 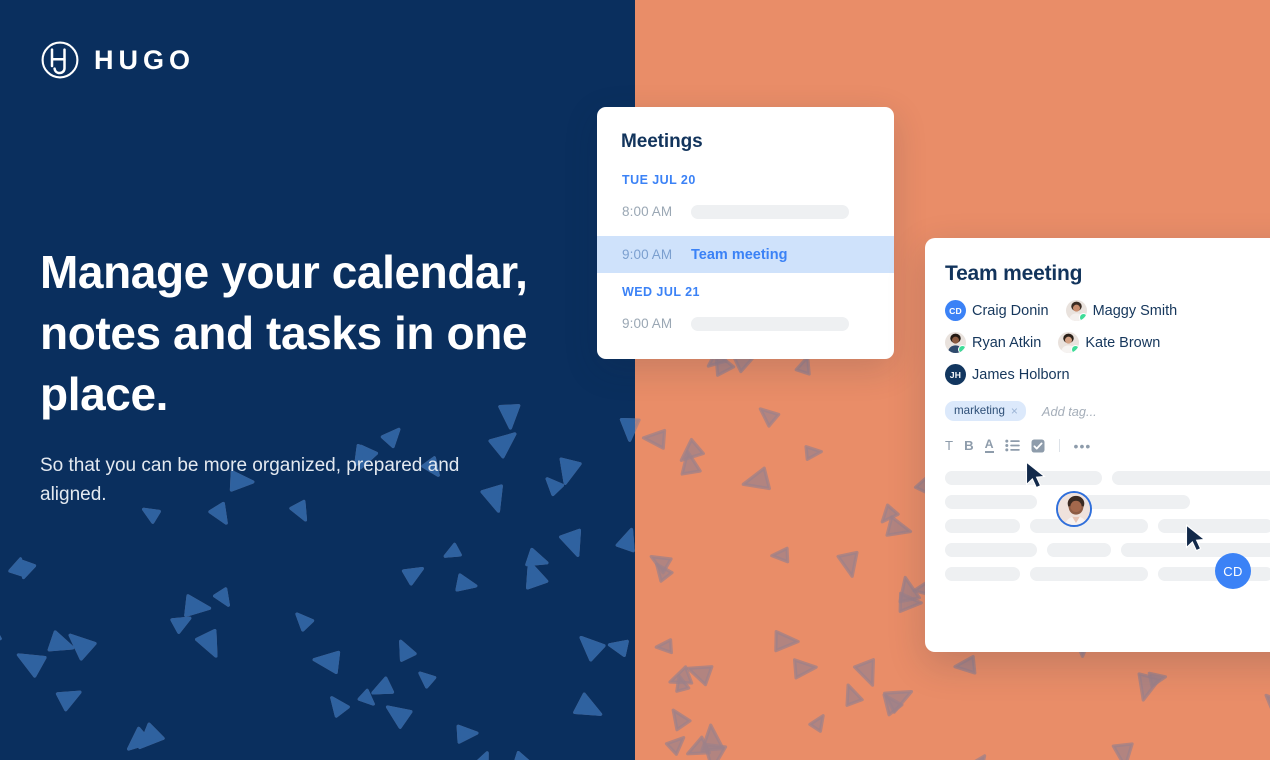 What do you see at coordinates (1007, 374) in the screenshot?
I see `attendee: JH James Holborn` at bounding box center [1007, 374].